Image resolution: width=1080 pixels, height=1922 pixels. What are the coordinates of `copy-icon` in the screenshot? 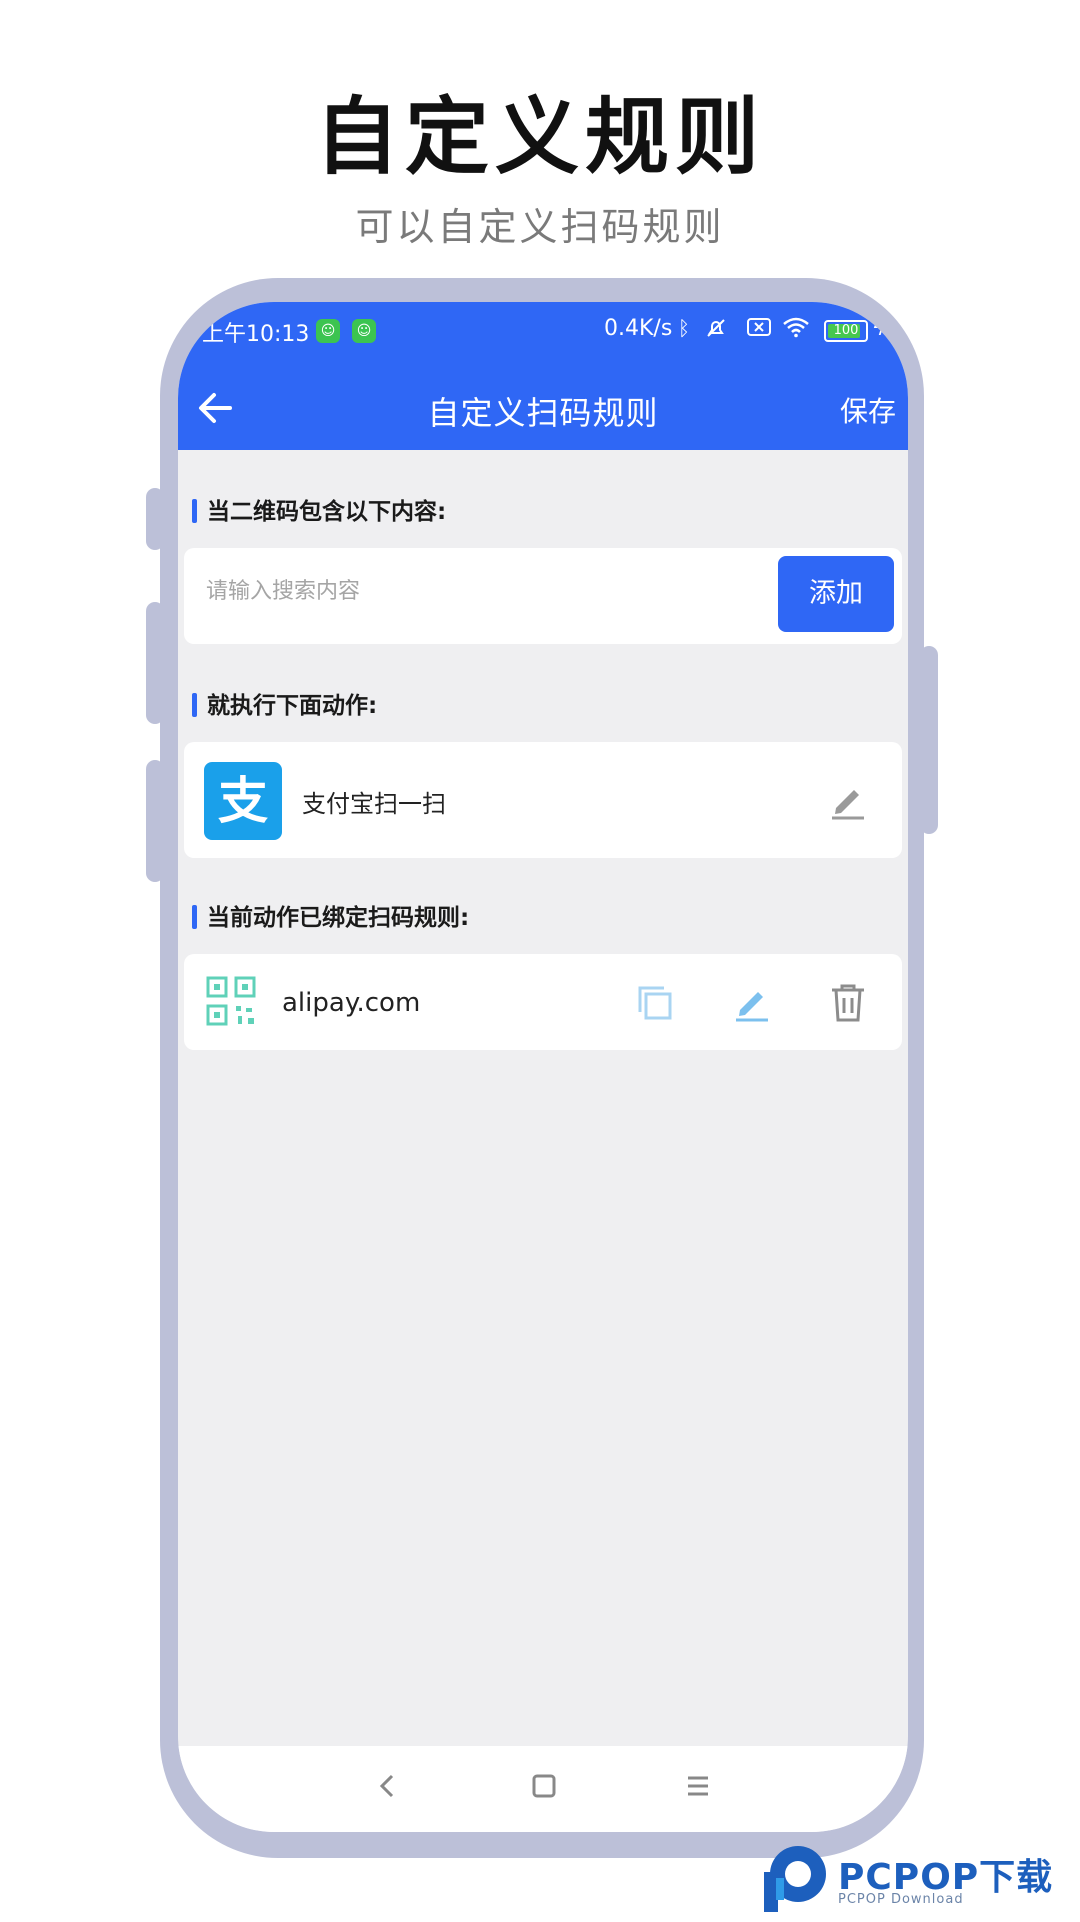 It's located at (655, 1003).